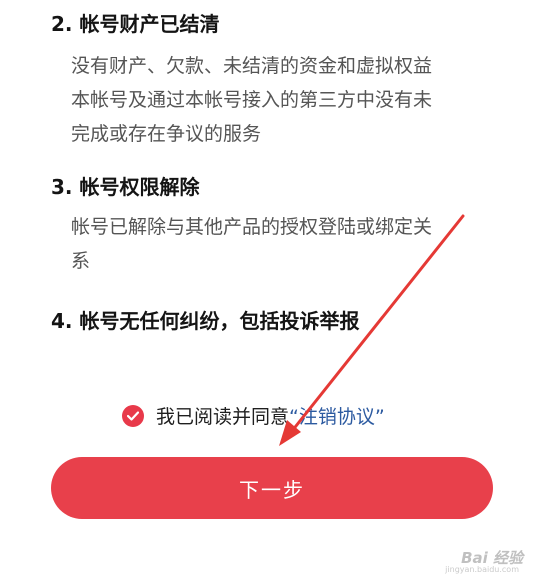 This screenshot has height=576, width=545. I want to click on description-line: 完成或存在争议的服务, so click(166, 134).